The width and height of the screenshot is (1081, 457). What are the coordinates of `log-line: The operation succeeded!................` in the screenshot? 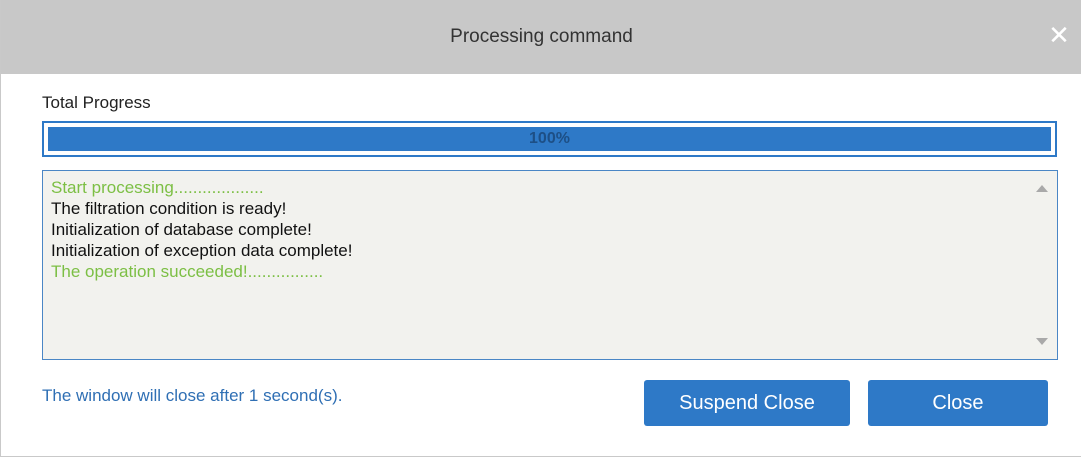 It's located at (187, 271).